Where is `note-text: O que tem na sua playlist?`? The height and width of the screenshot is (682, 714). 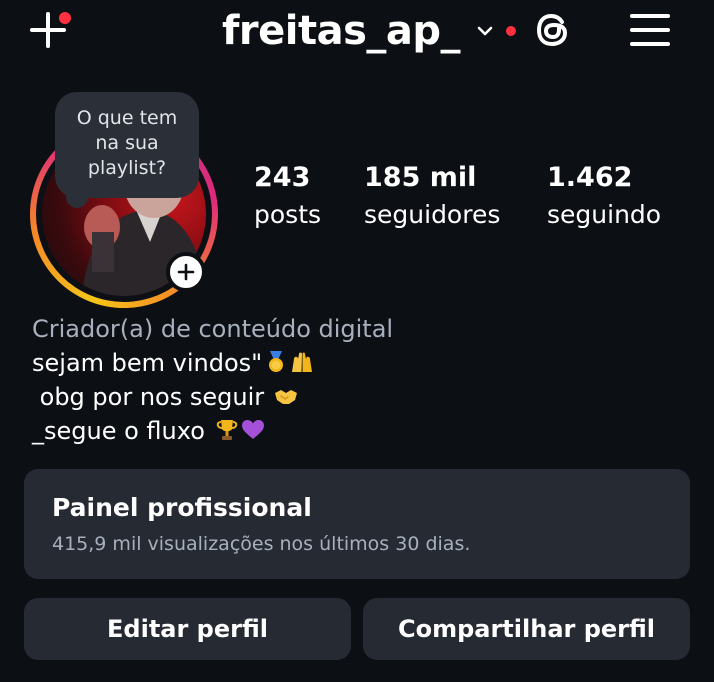 note-text: O que tem na sua playlist? is located at coordinates (127, 143).